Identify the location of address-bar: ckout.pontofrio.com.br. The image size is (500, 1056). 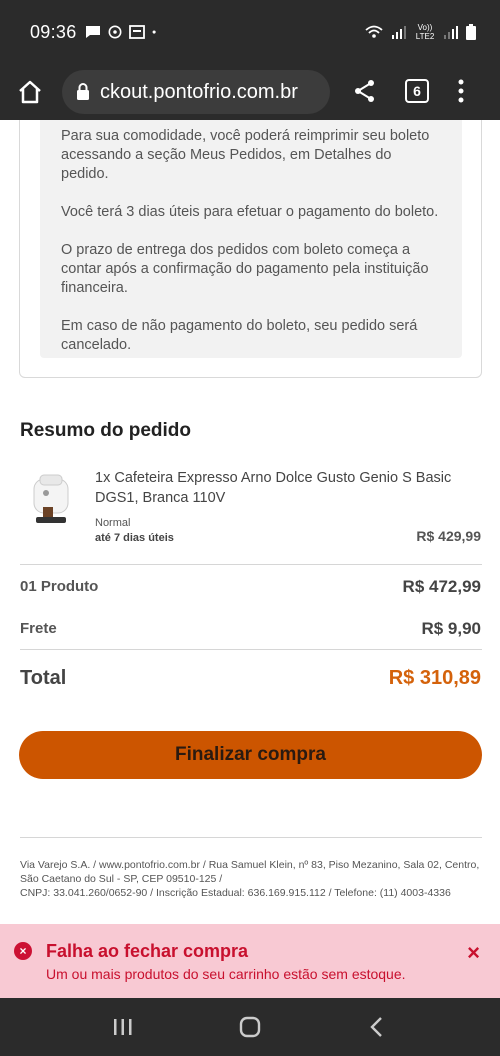
(196, 92).